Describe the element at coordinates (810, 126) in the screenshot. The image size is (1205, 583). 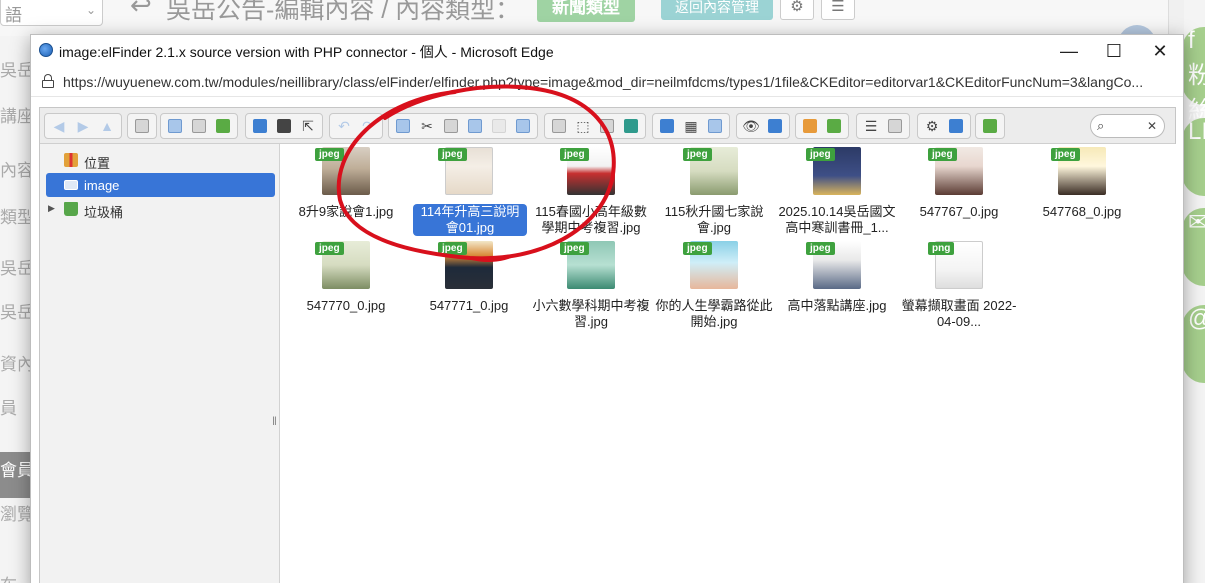
I see `extract-icon` at that location.